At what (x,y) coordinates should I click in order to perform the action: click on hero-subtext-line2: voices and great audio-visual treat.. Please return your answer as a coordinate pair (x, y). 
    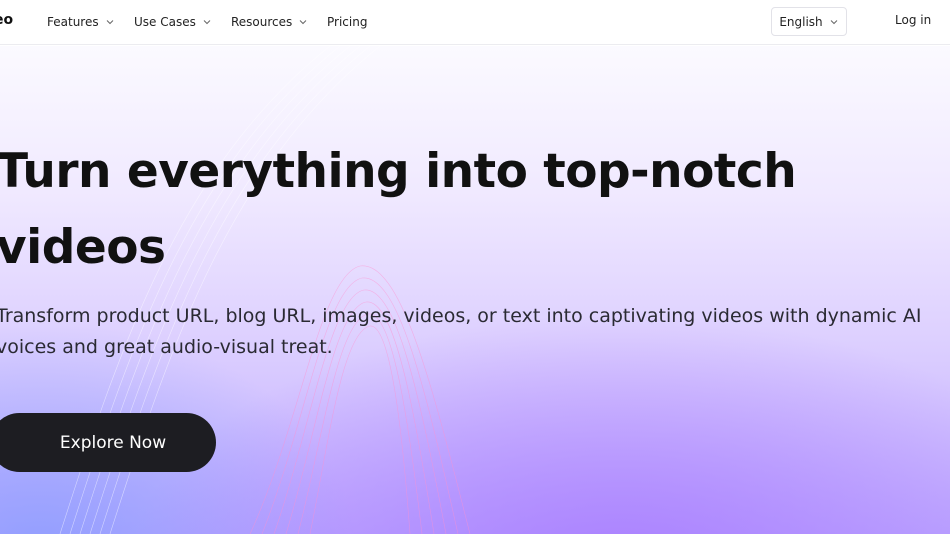
    Looking at the image, I should click on (166, 347).